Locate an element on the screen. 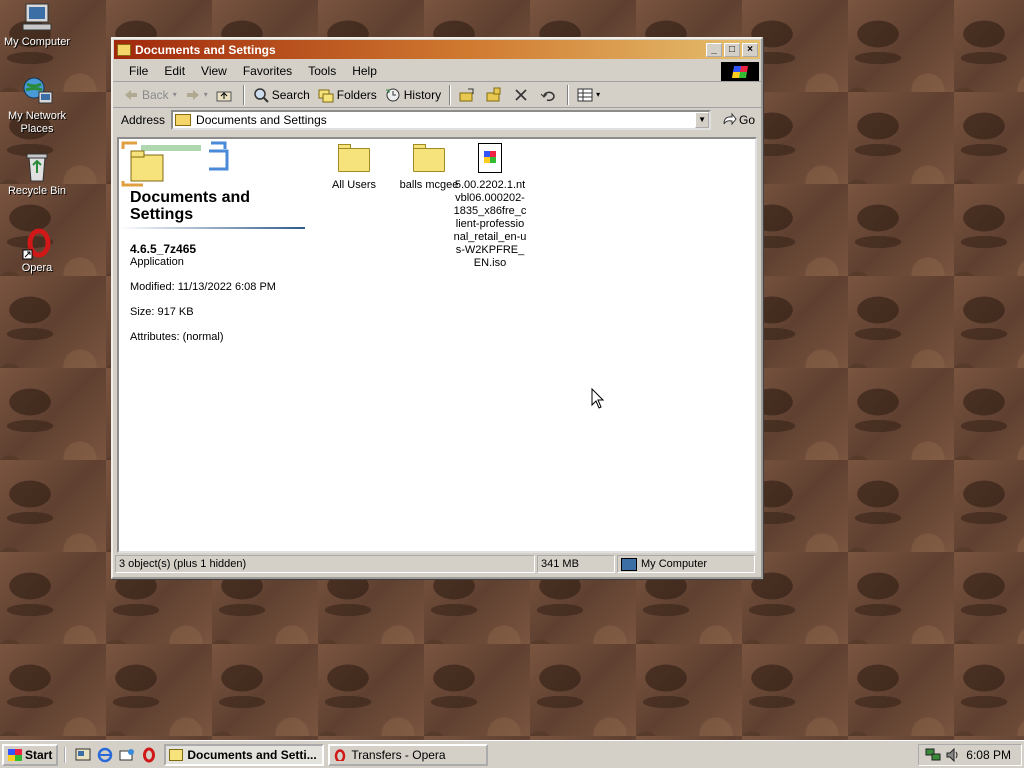 The height and width of the screenshot is (768, 1024). selected-type: Application is located at coordinates (157, 262).